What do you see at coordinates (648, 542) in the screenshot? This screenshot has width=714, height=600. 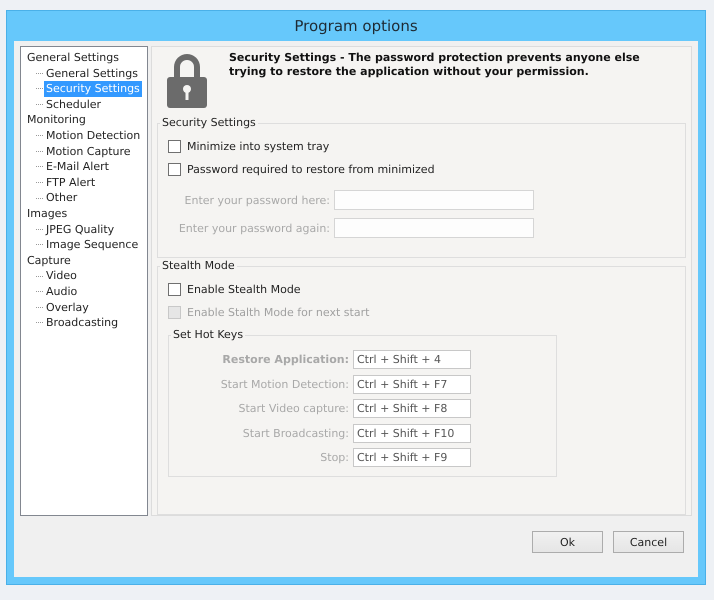 I see `cancel-button: Cancel` at bounding box center [648, 542].